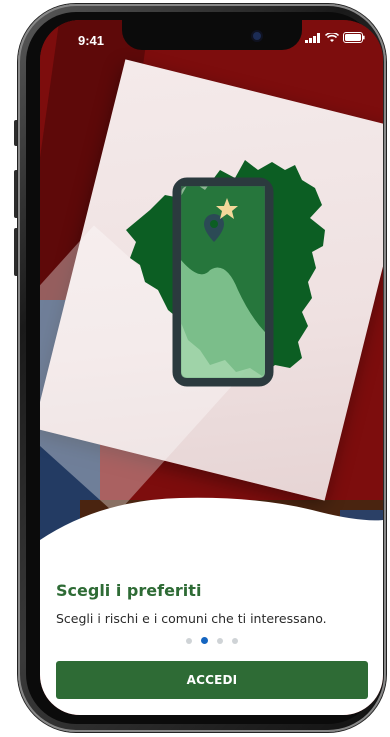 The width and height of the screenshot is (390, 737). Describe the element at coordinates (212, 640) in the screenshot. I see `page-indicator` at that location.